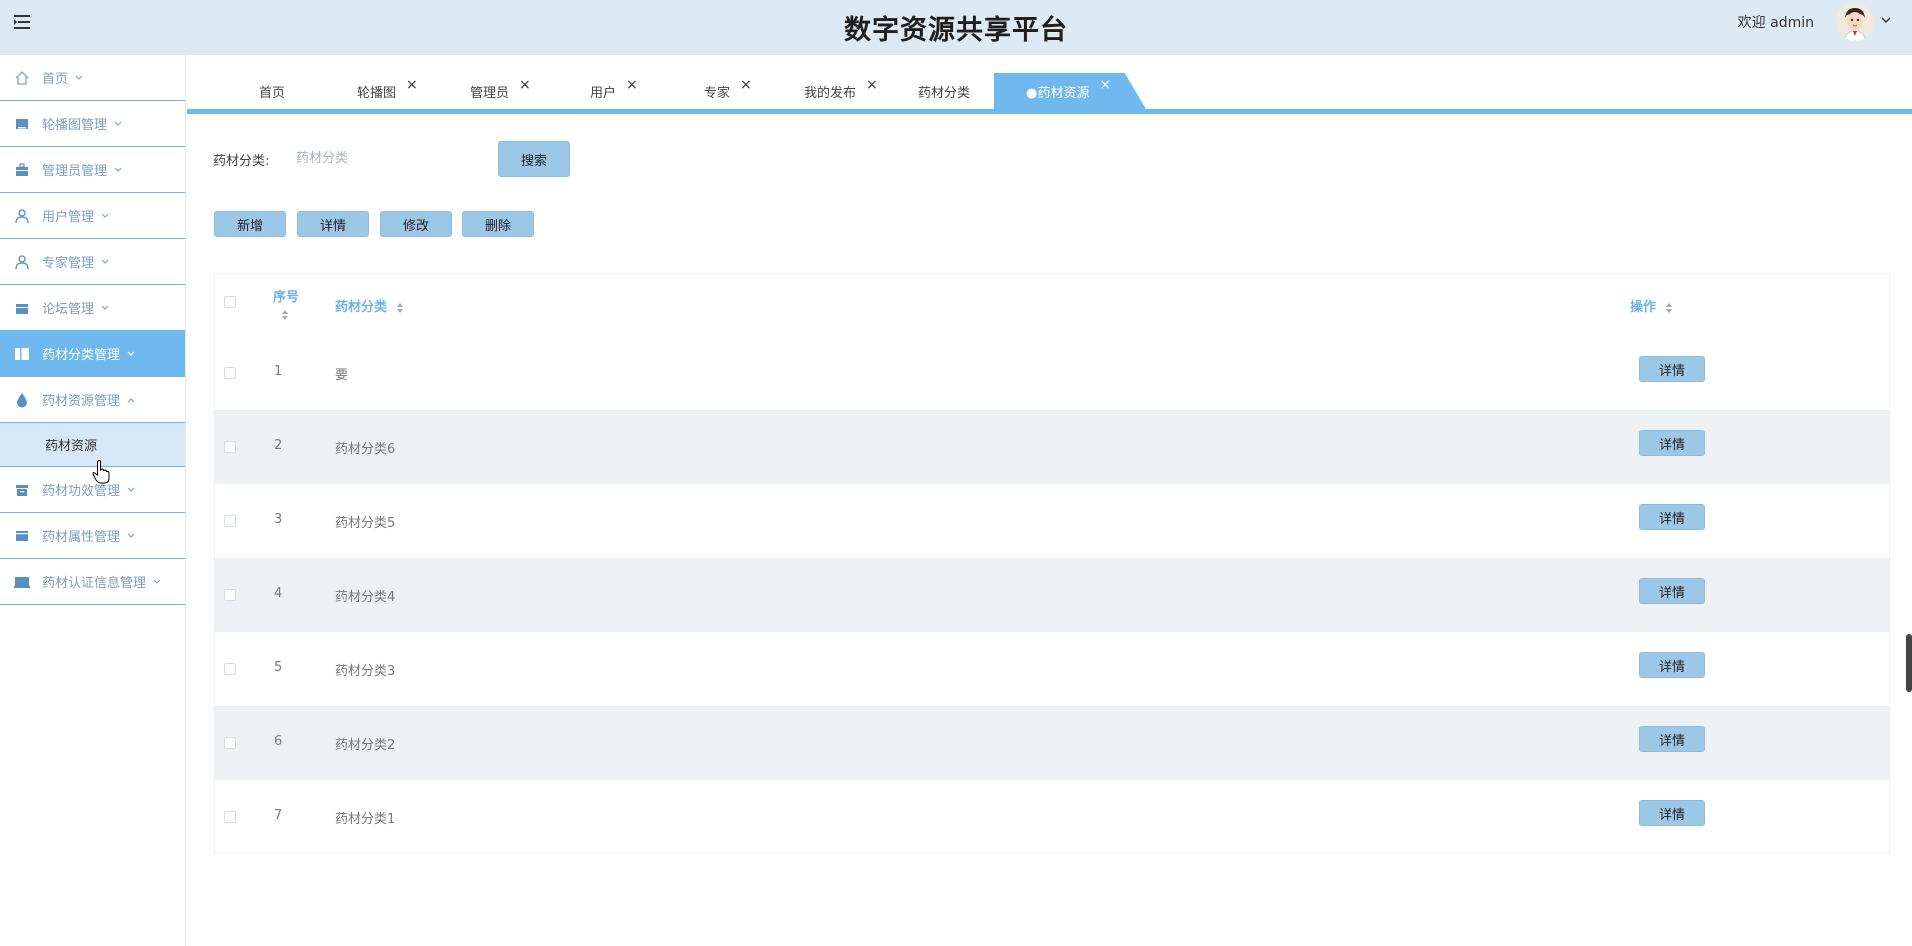 The height and width of the screenshot is (946, 1912). What do you see at coordinates (250, 224) in the screenshot?
I see `add-button: 新增` at bounding box center [250, 224].